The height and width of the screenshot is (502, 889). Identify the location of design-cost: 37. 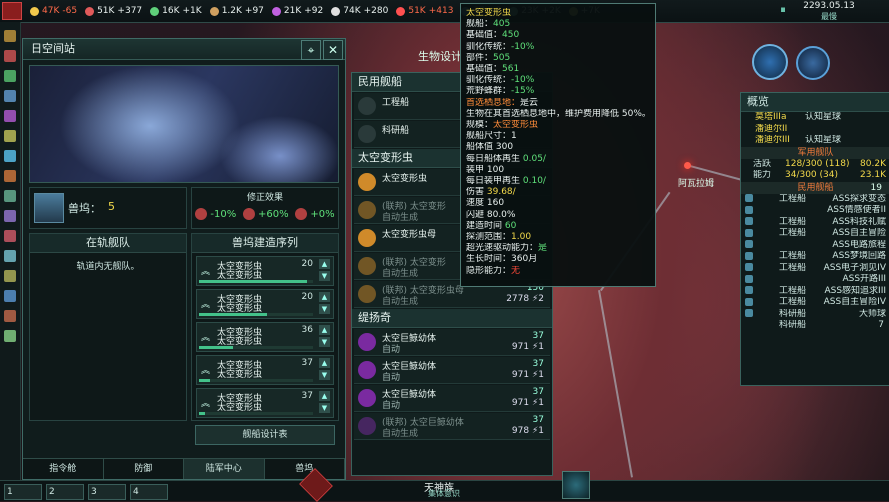
(538, 364).